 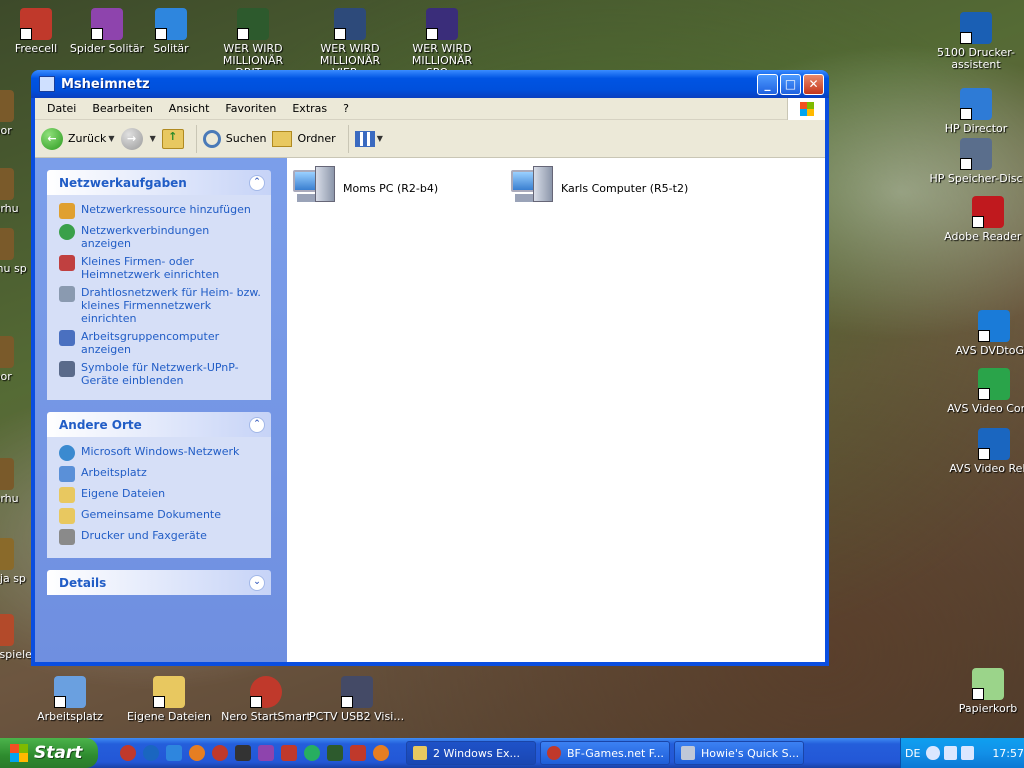 I want to click on desktop-icon-avs-video-converter: AVS Video Conve, so click(x=985, y=391).